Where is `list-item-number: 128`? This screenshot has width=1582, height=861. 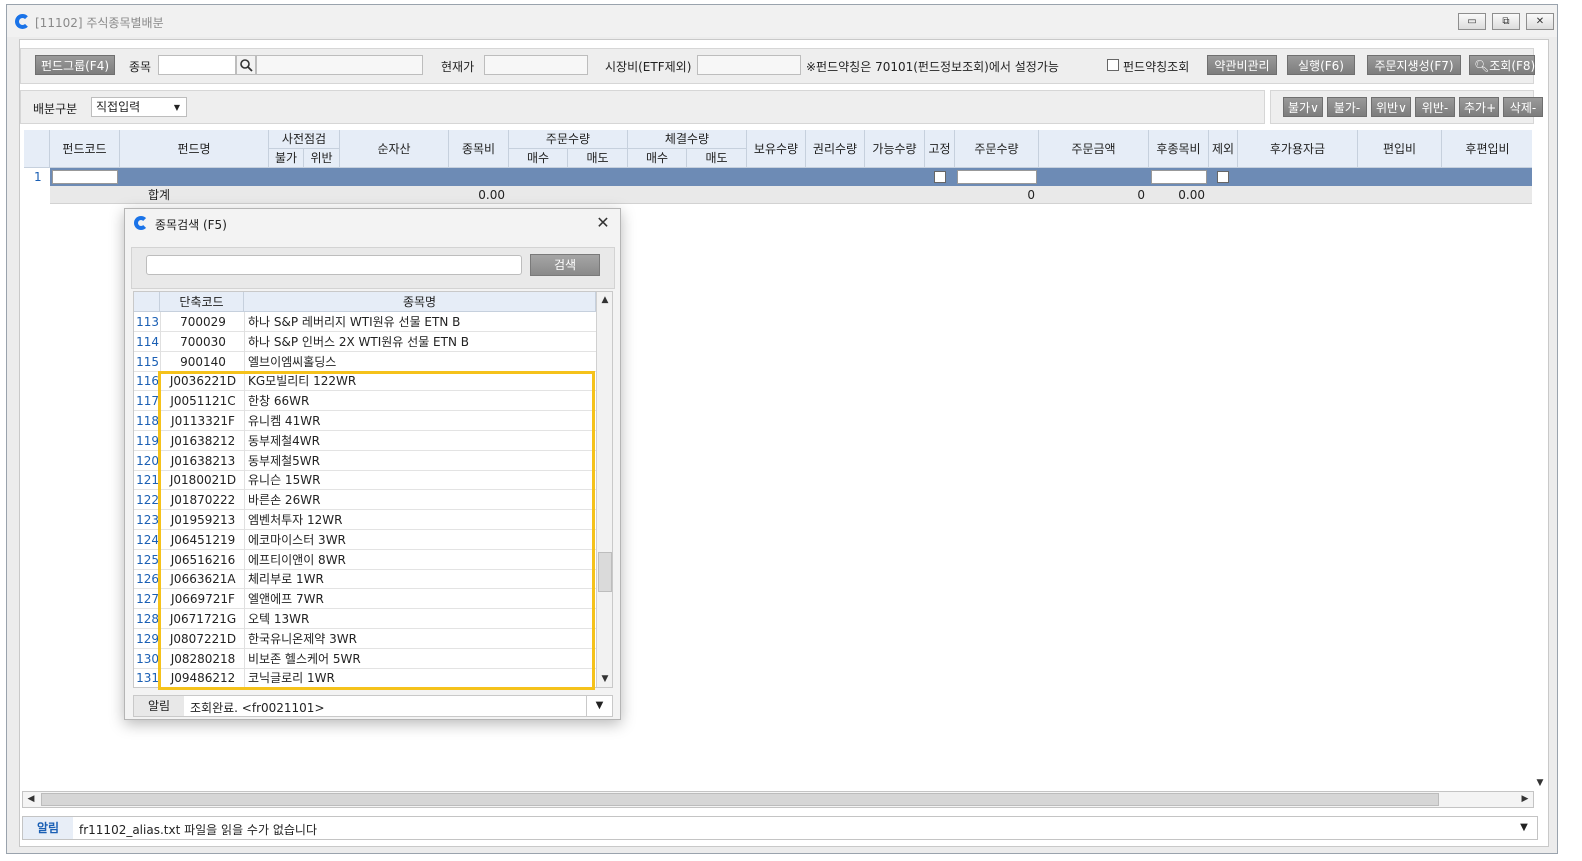 list-item-number: 128 is located at coordinates (147, 619).